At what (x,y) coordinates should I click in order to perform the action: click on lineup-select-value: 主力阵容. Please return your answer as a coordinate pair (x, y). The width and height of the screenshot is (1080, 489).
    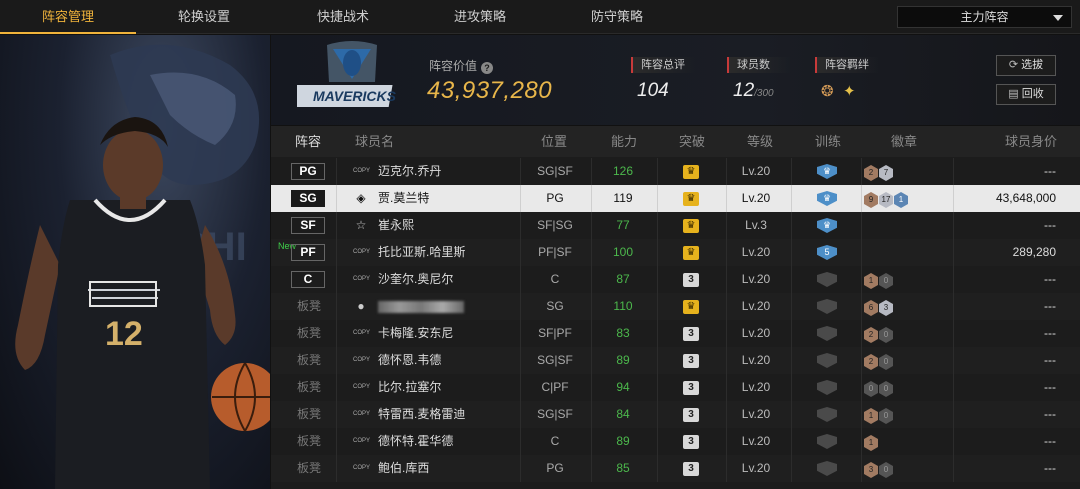
    Looking at the image, I should click on (984, 17).